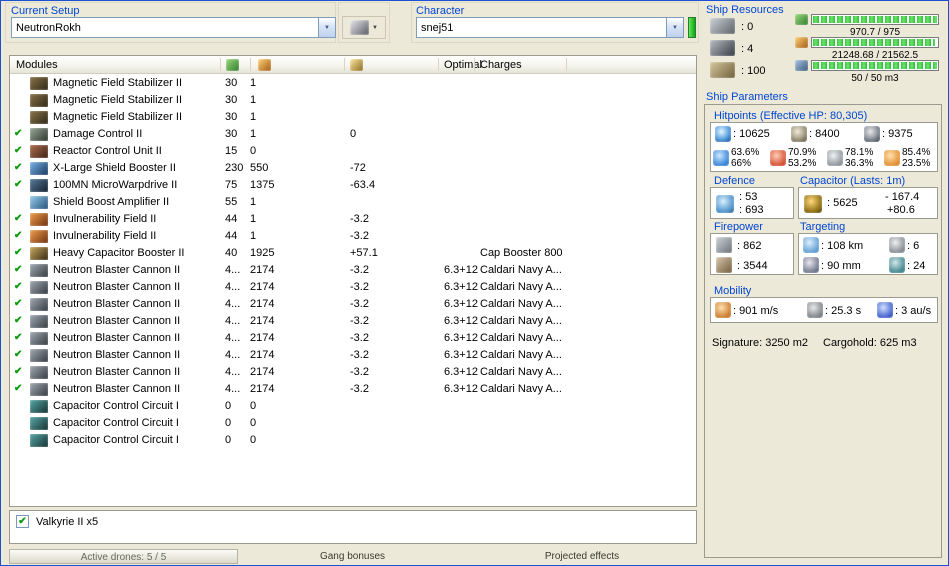 The height and width of the screenshot is (566, 949). Describe the element at coordinates (582, 556) in the screenshot. I see `tab-projected-effects: Projected effects` at that location.